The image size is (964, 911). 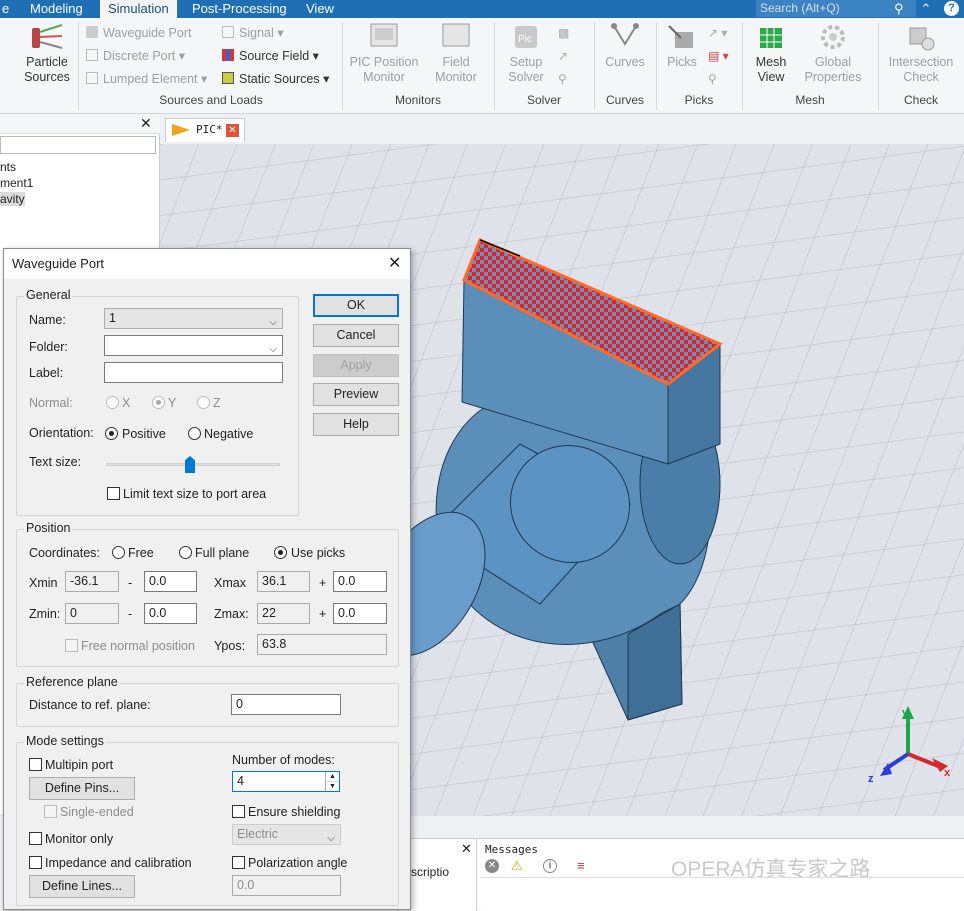 What do you see at coordinates (50, 811) in the screenshot?
I see `single-ended-checkbox` at bounding box center [50, 811].